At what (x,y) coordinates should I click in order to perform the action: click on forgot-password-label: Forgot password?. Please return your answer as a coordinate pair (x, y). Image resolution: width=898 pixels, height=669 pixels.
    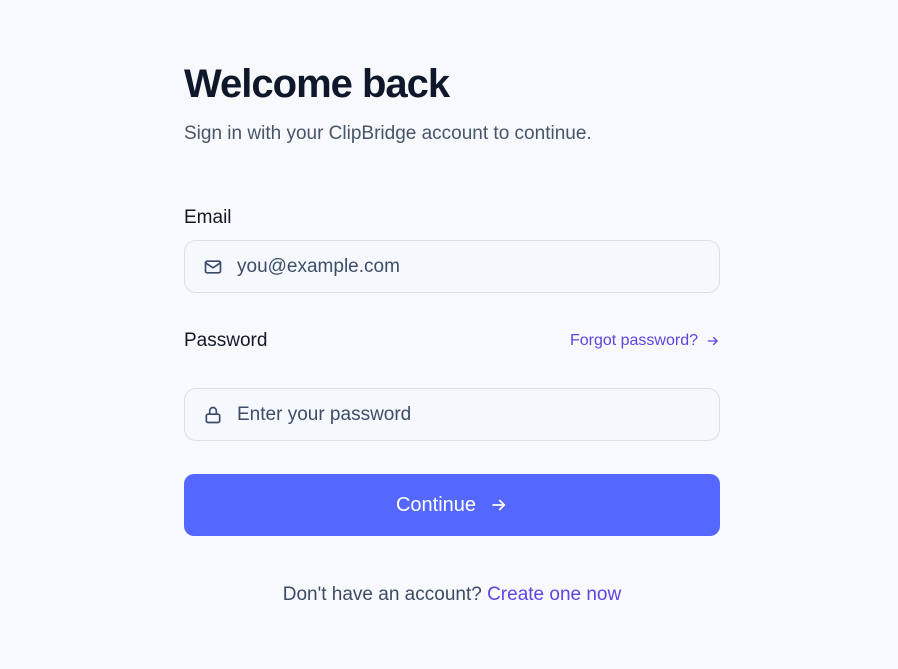
    Looking at the image, I should click on (633, 340).